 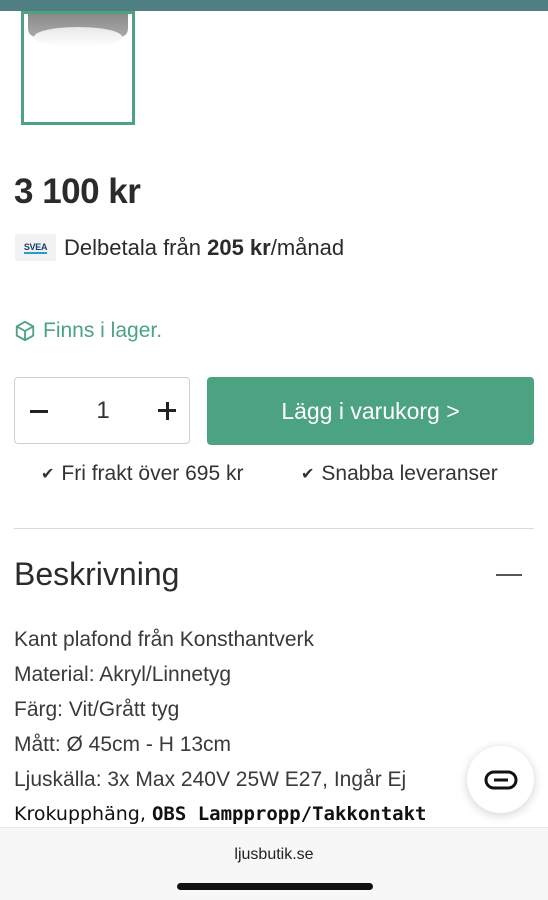 What do you see at coordinates (152, 473) in the screenshot?
I see `usp-label: Fri frakt över 695 kr` at bounding box center [152, 473].